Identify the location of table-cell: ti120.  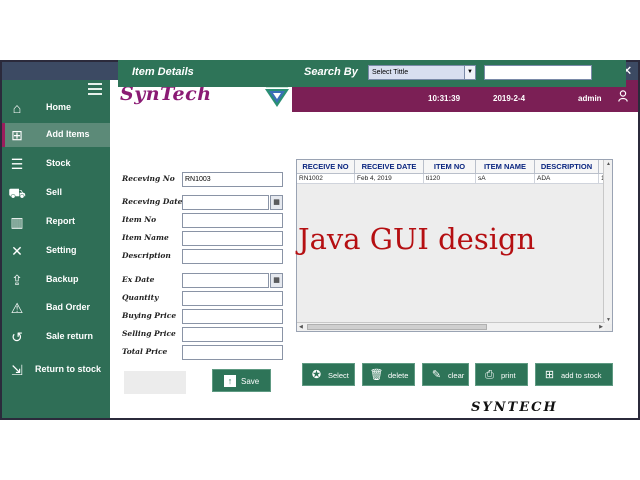
(450, 179).